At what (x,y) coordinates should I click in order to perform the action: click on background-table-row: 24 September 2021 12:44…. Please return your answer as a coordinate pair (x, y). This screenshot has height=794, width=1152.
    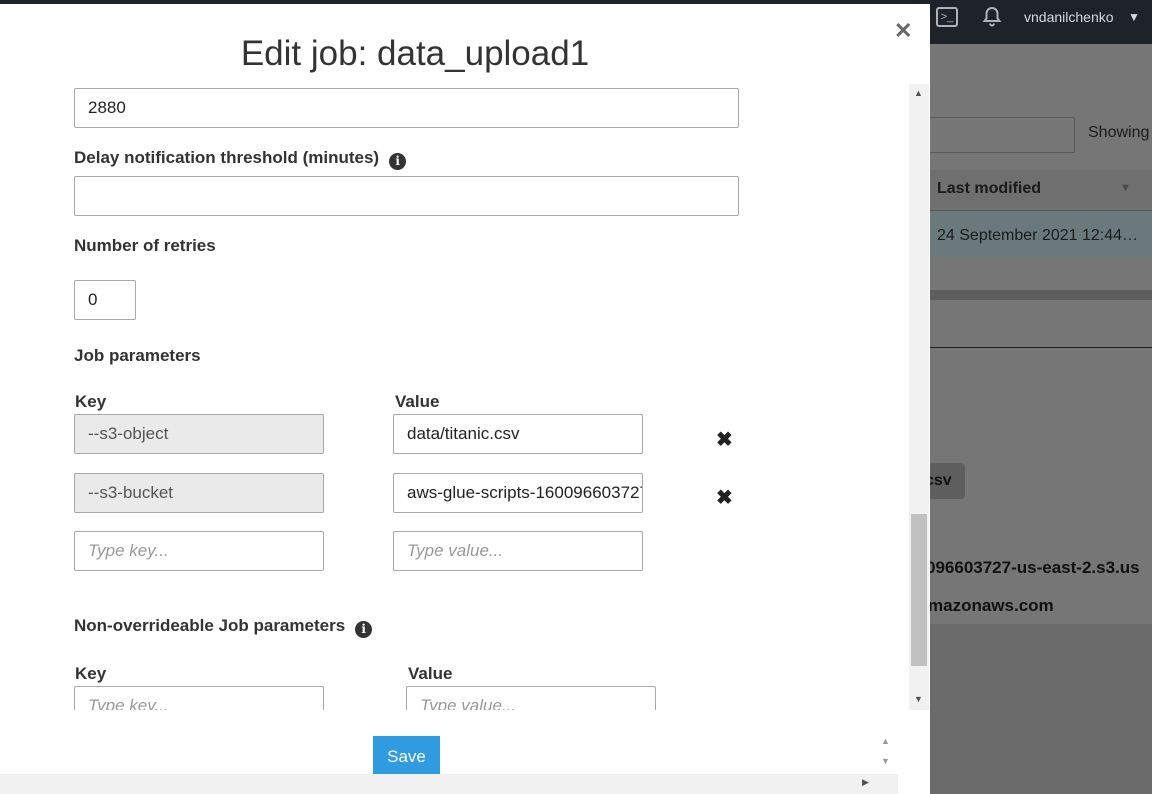
    Looking at the image, I should click on (1038, 234).